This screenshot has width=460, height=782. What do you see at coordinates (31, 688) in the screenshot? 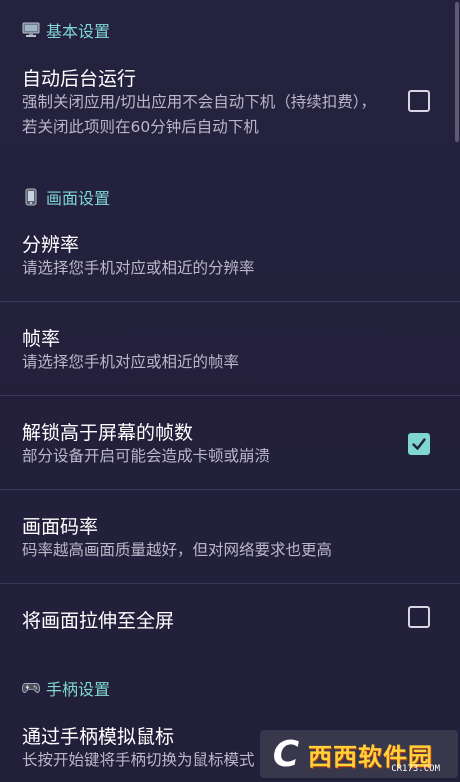
I see `gamepad-icon` at bounding box center [31, 688].